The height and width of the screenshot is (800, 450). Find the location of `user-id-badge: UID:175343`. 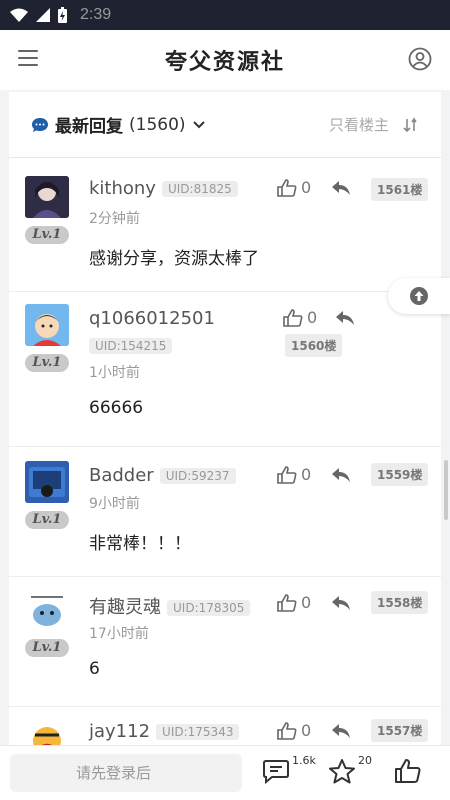

user-id-badge: UID:175343 is located at coordinates (198, 732).